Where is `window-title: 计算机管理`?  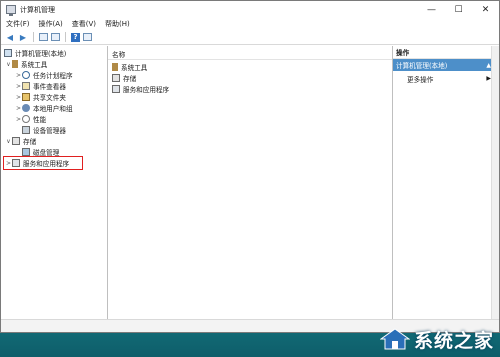 window-title: 计算机管理 is located at coordinates (37, 9).